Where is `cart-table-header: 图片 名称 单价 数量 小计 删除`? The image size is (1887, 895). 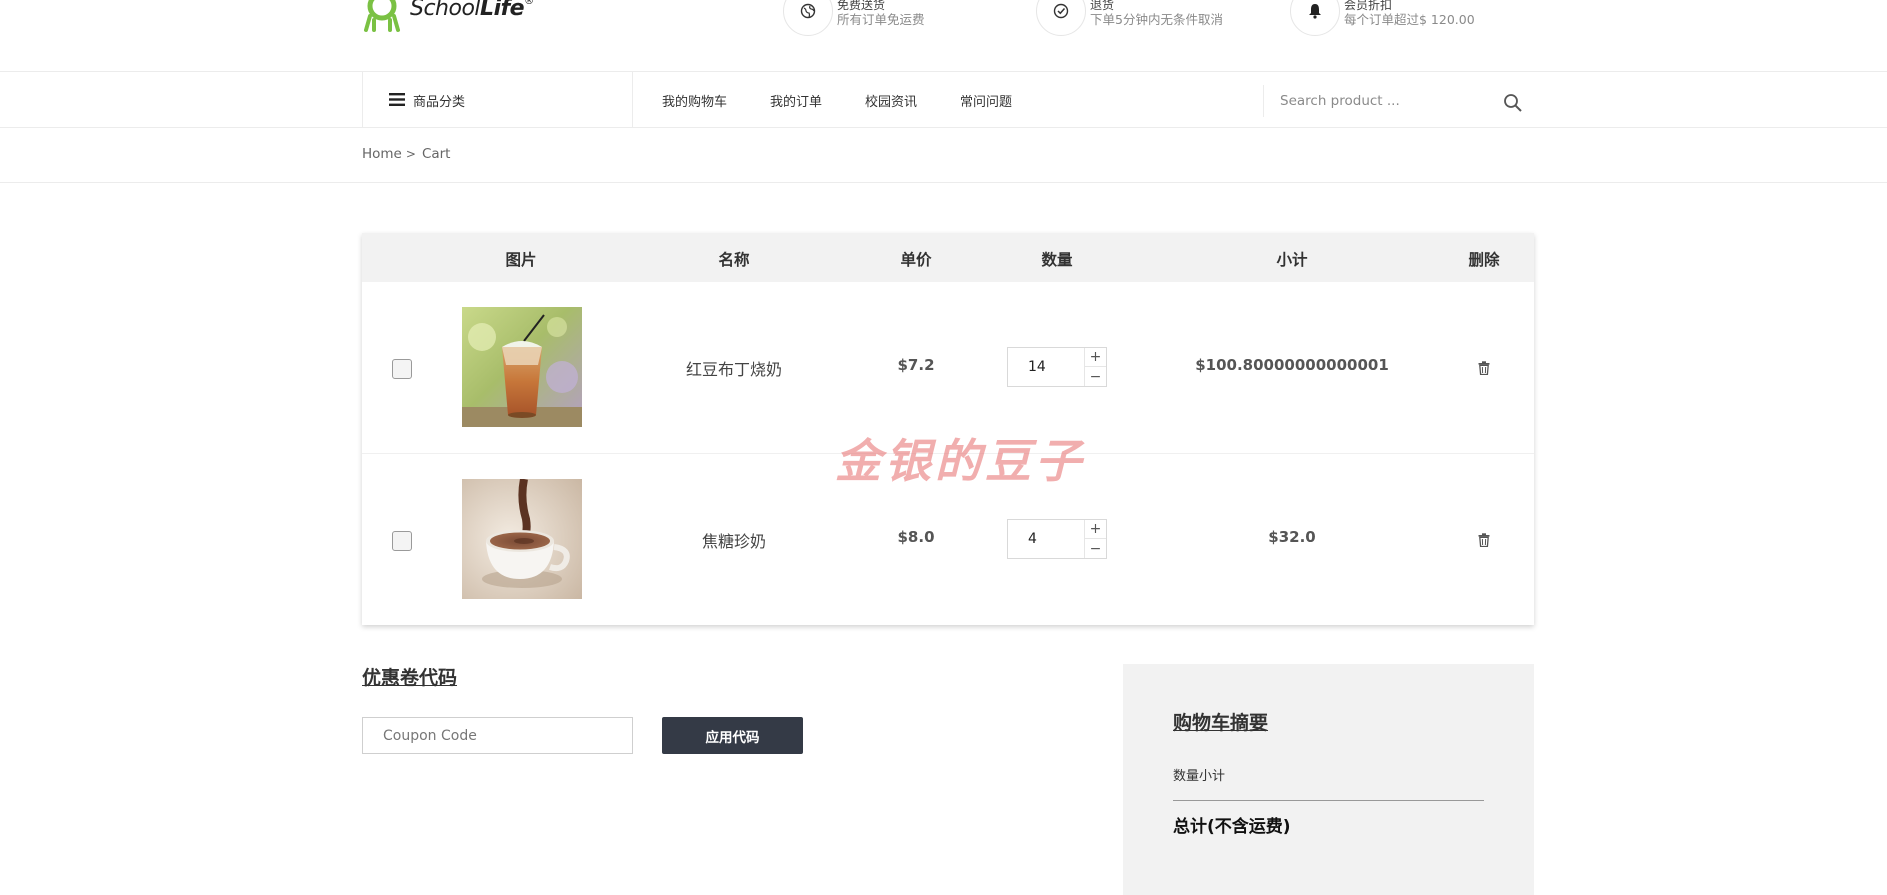 cart-table-header: 图片 名称 单价 数量 小计 删除 is located at coordinates (948, 257).